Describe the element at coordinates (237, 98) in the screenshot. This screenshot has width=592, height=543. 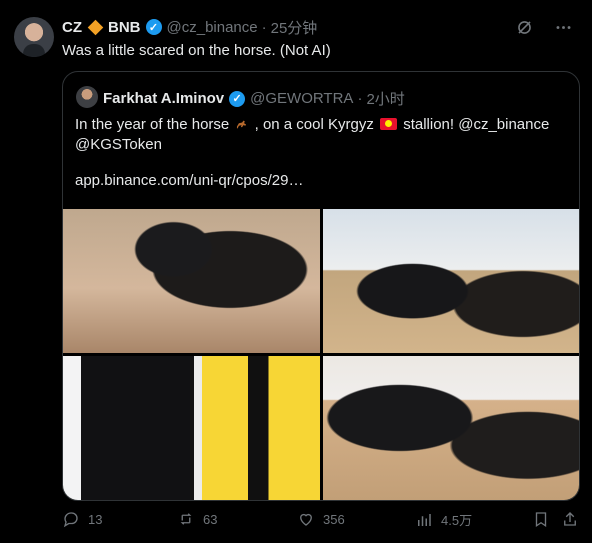
I see `quoted-verified-icon: ✓` at that location.